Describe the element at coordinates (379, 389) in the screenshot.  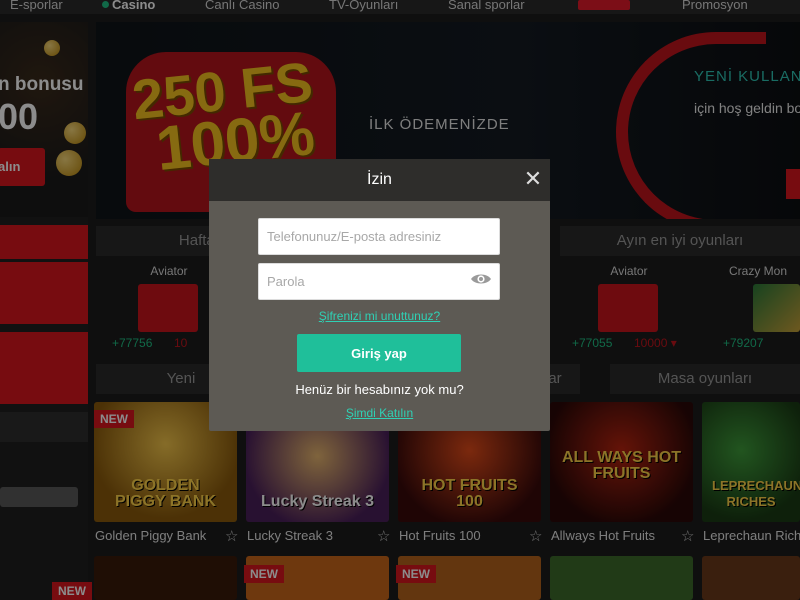
I see `no-account-text: Henüz bir hesabınız yok mu?` at that location.